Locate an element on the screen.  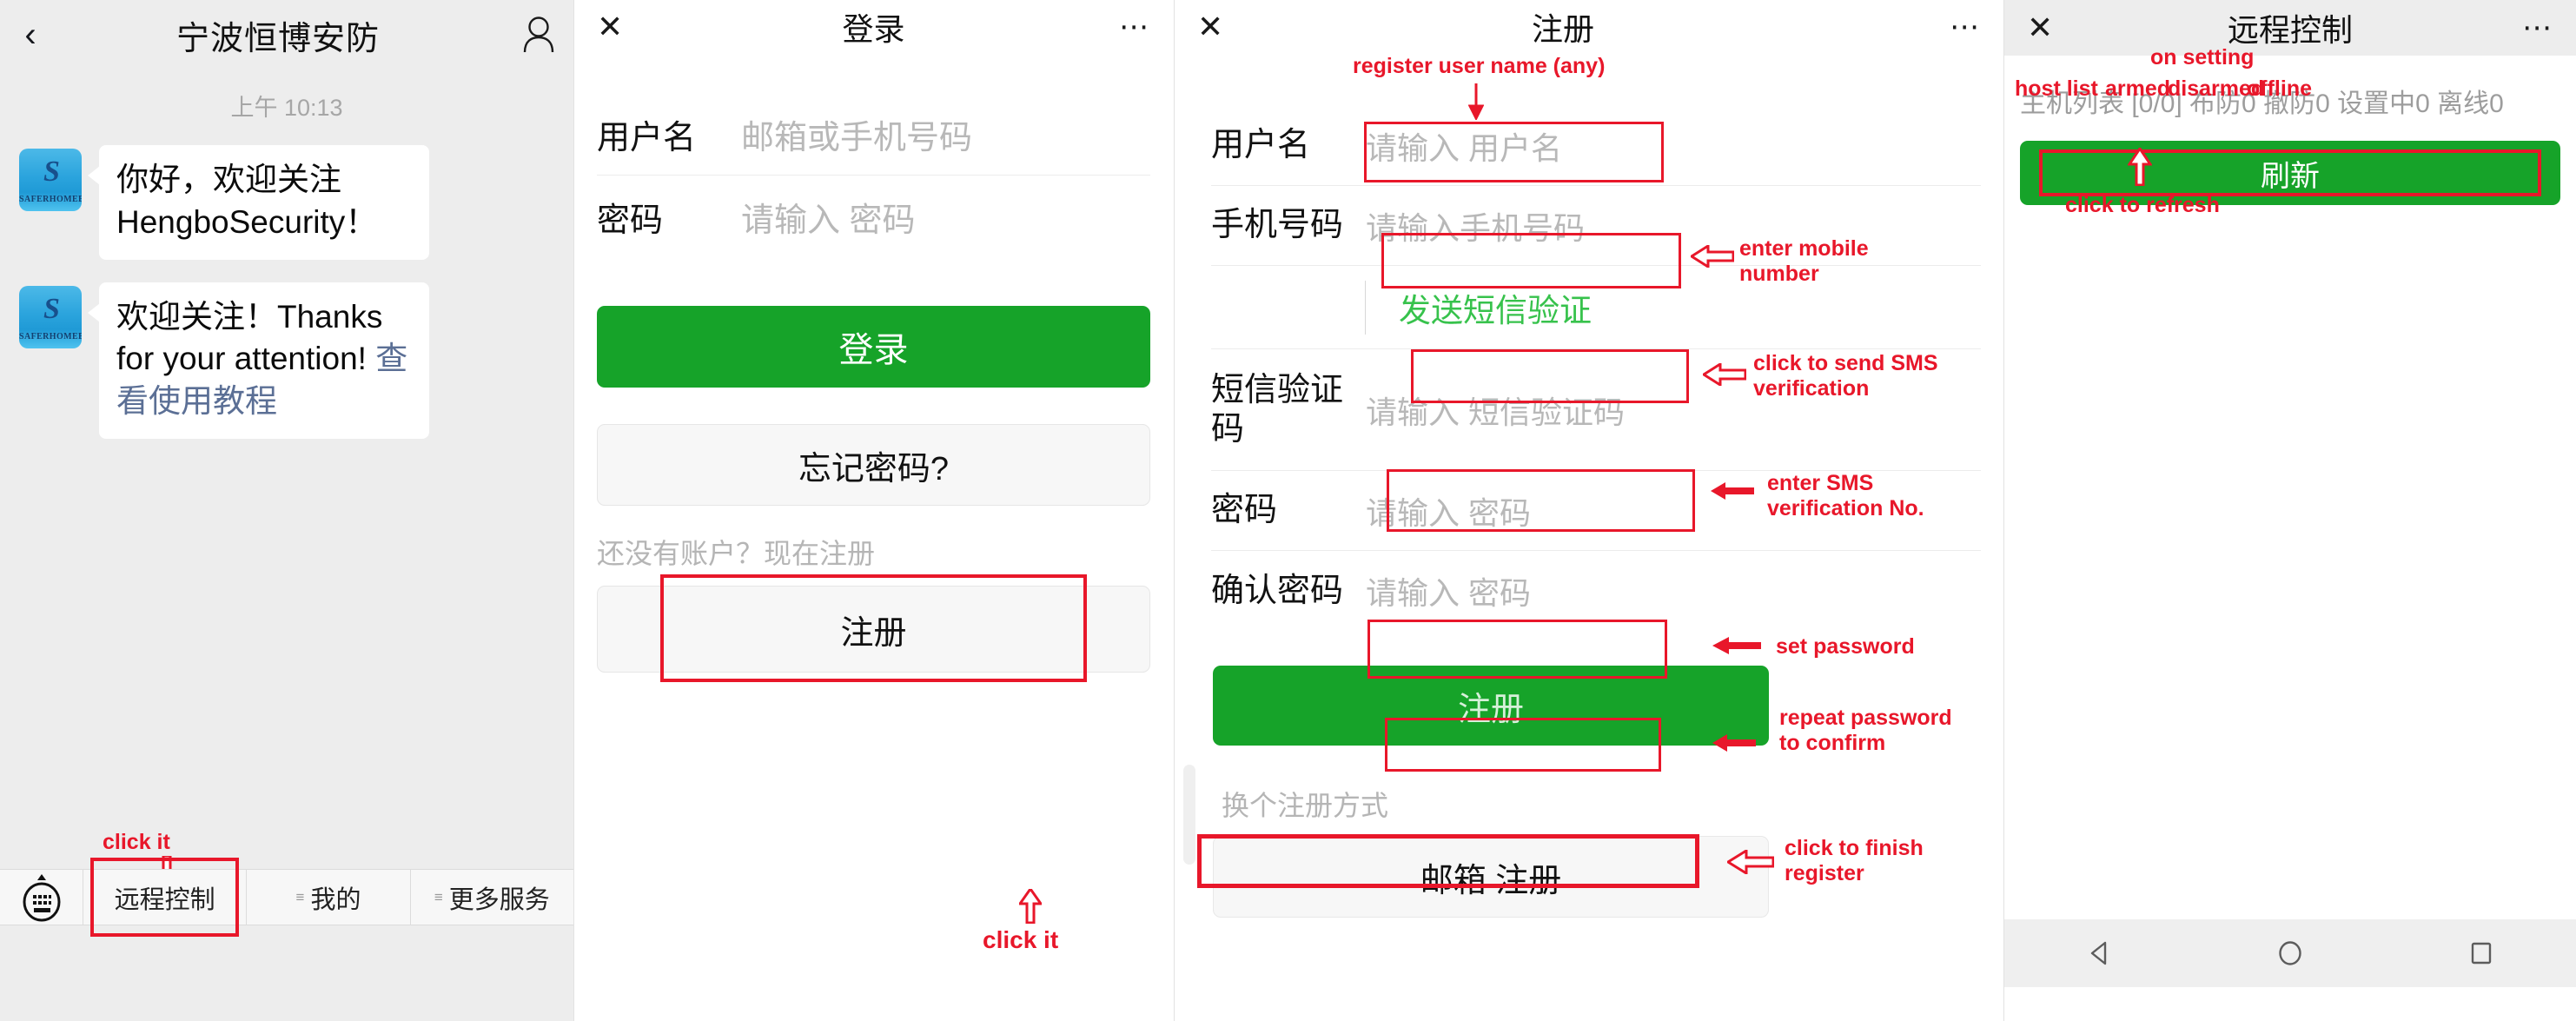
send-sms-label: 发送短信验证 is located at coordinates (1495, 310).